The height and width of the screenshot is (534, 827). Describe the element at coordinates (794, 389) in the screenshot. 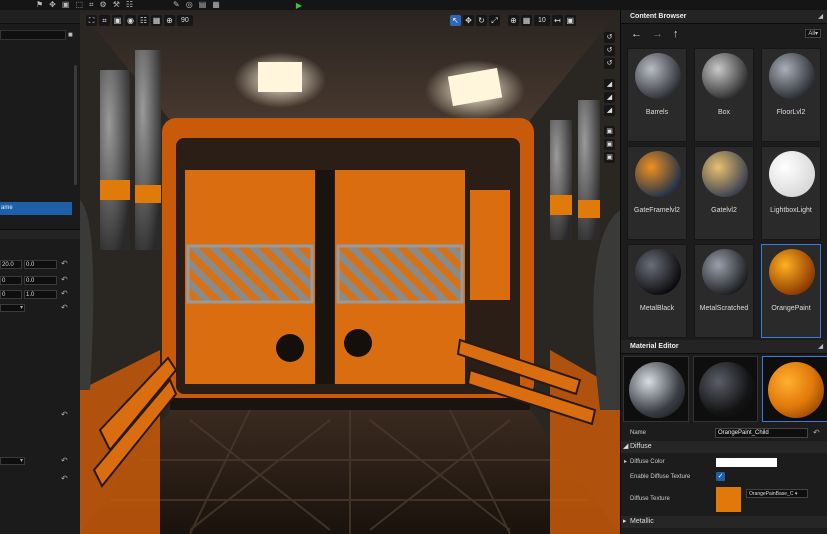

I see `preview-selected-material` at that location.